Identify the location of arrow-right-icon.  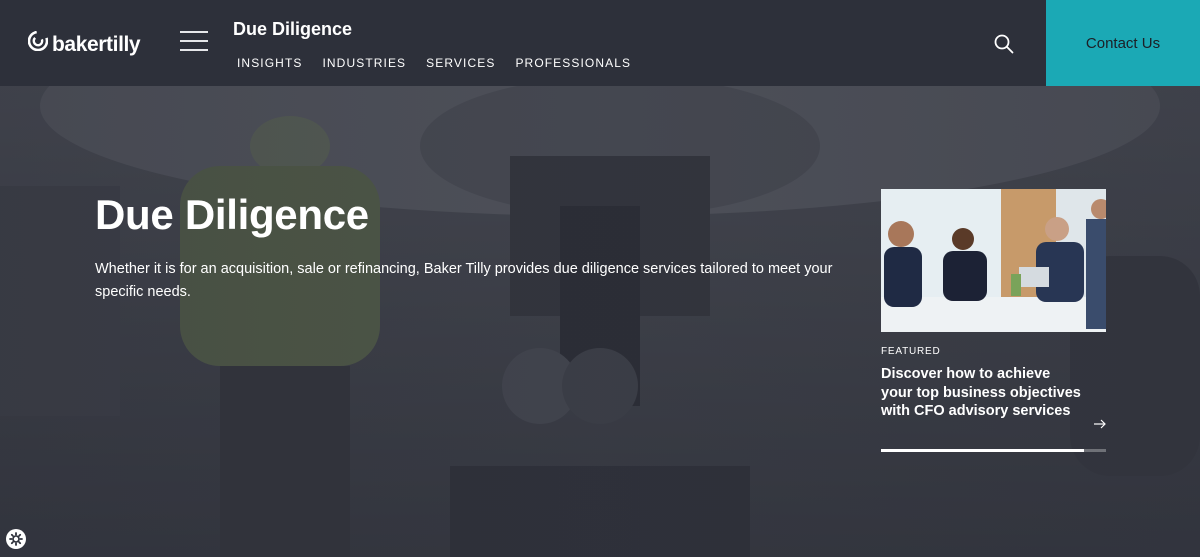
(1100, 424).